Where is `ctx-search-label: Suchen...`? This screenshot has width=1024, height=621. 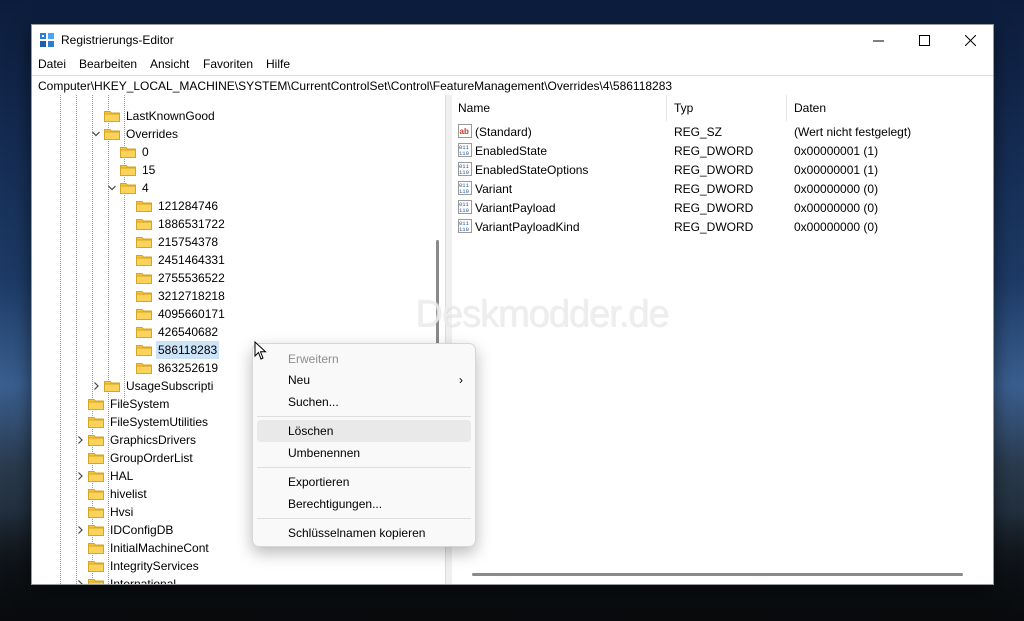 ctx-search-label: Suchen... is located at coordinates (313, 402).